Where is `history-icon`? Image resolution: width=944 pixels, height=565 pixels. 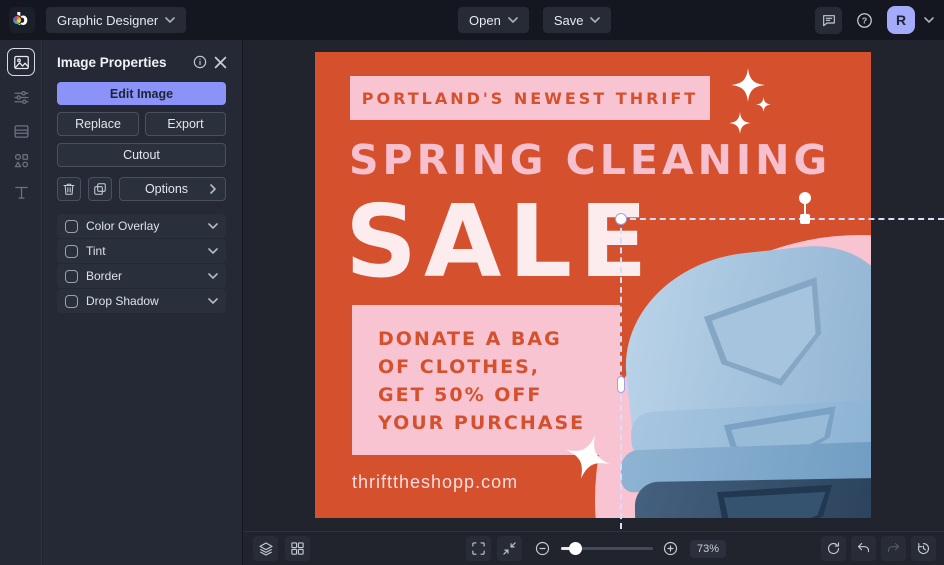
history-icon is located at coordinates (923, 548).